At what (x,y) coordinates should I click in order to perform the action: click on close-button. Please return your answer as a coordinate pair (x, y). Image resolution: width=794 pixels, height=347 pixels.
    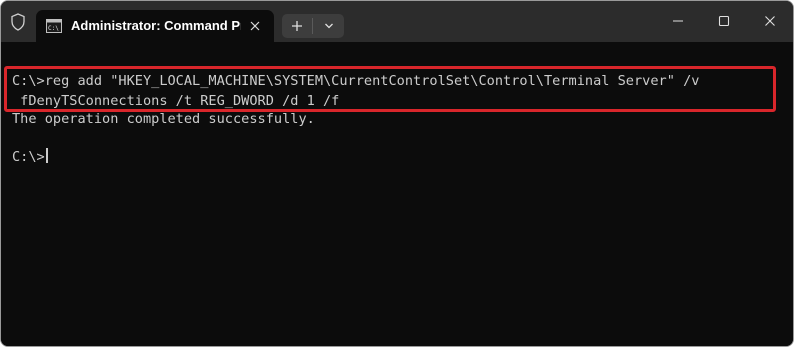
    Looking at the image, I should click on (770, 21).